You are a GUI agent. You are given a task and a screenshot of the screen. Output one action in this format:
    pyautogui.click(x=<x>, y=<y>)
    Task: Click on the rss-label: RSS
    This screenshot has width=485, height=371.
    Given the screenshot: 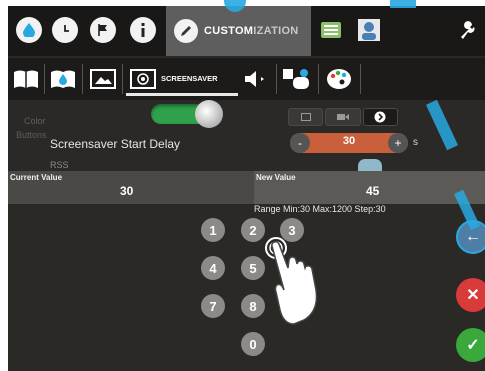 What is the action you would take?
    pyautogui.click(x=59, y=165)
    